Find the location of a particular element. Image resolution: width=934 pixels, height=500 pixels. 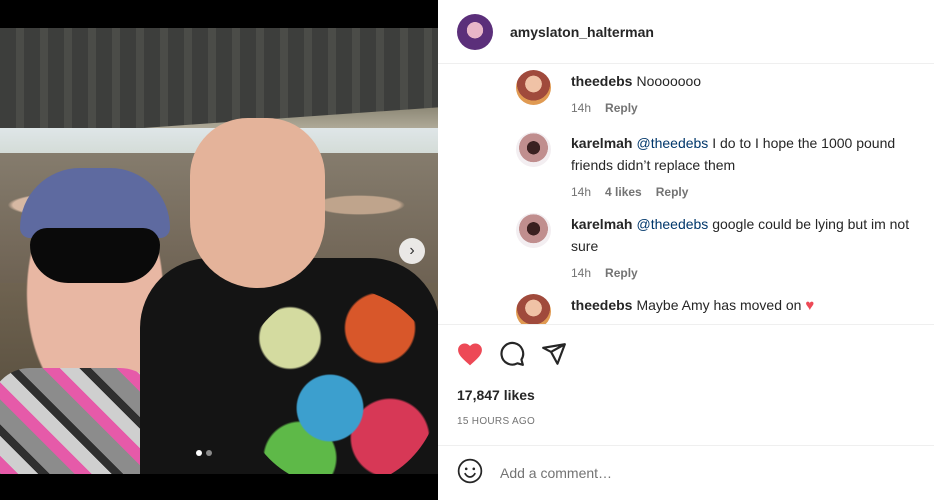

comment-input is located at coordinates (690, 473).